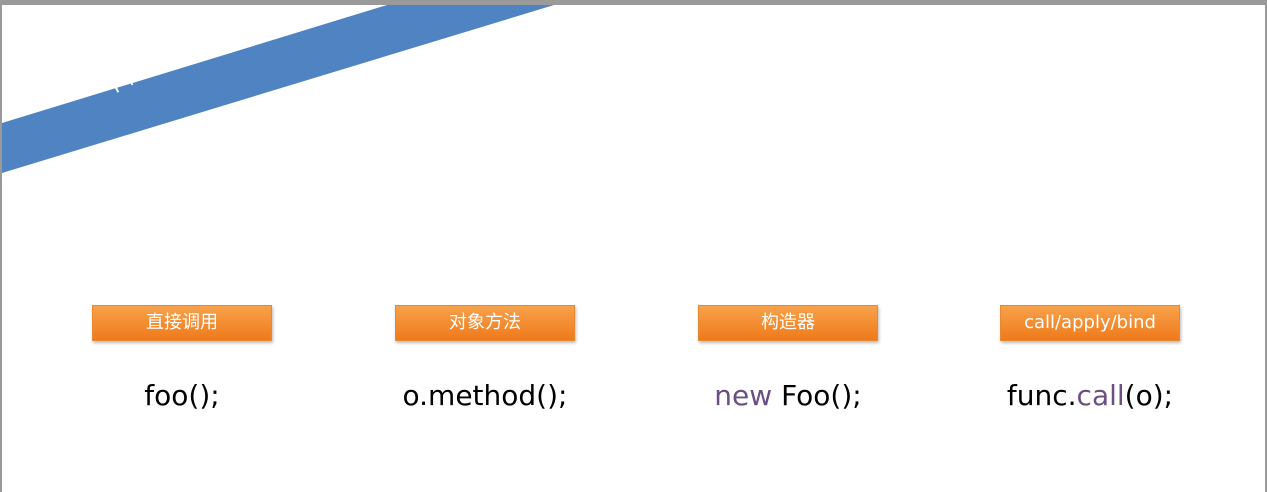 The image size is (1267, 492). I want to click on column-object-method: 对象方法 o.method();, so click(485, 358).